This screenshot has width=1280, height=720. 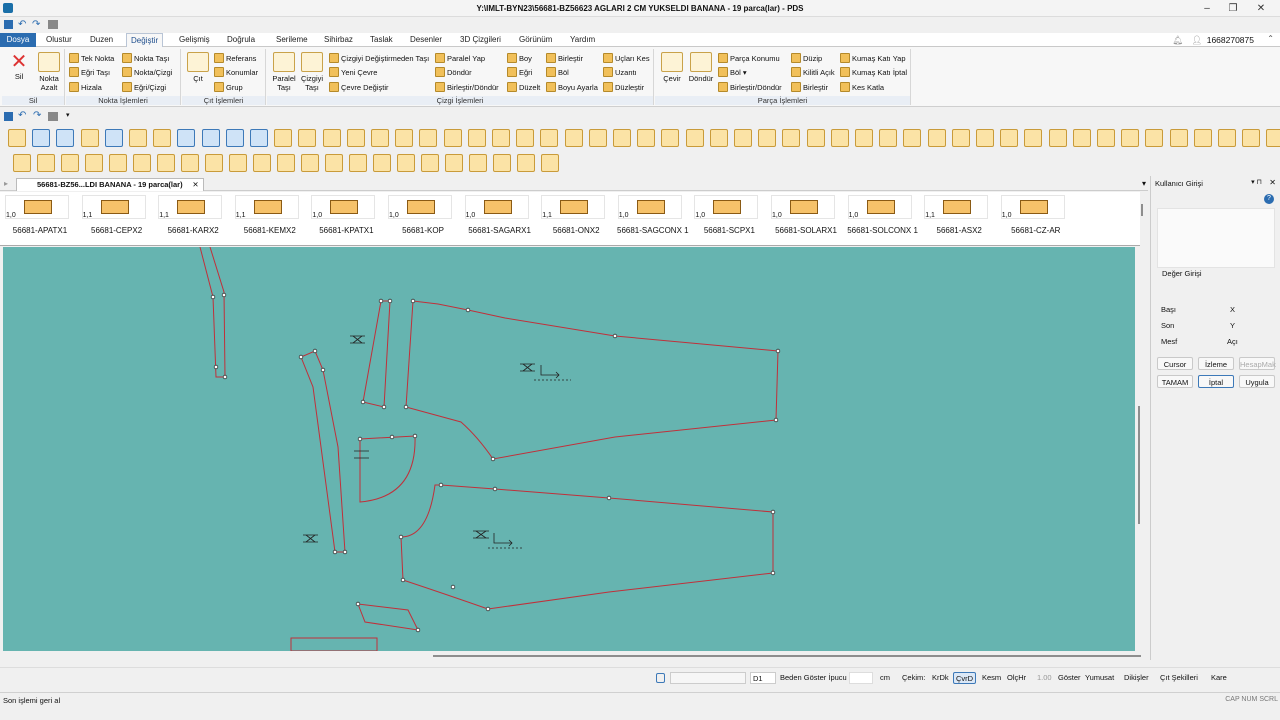 I want to click on kumas-kati-iptal-button: Kumaş Katı İptal, so click(x=873, y=72).